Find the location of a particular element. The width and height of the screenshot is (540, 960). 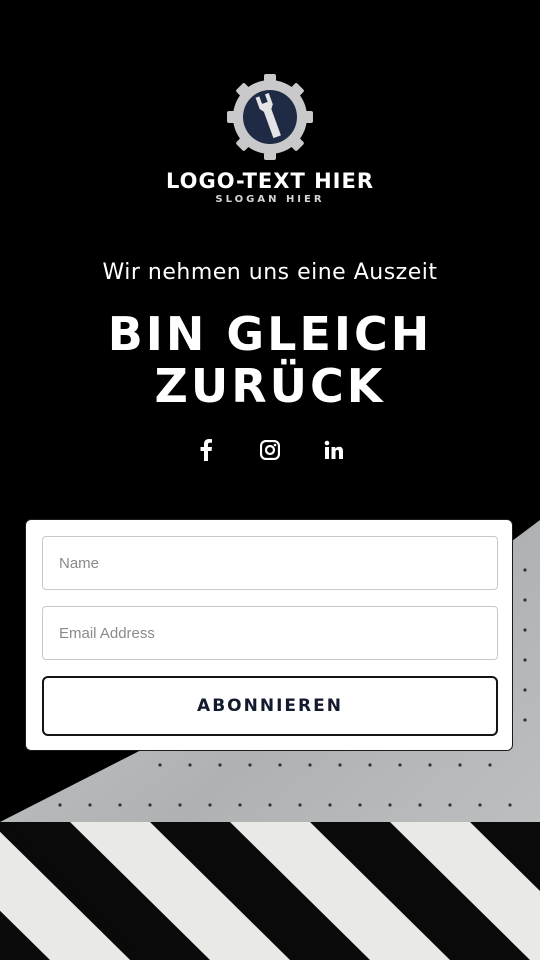

page-title: BIN GLEICH ZURÜCK is located at coordinates (270, 360).